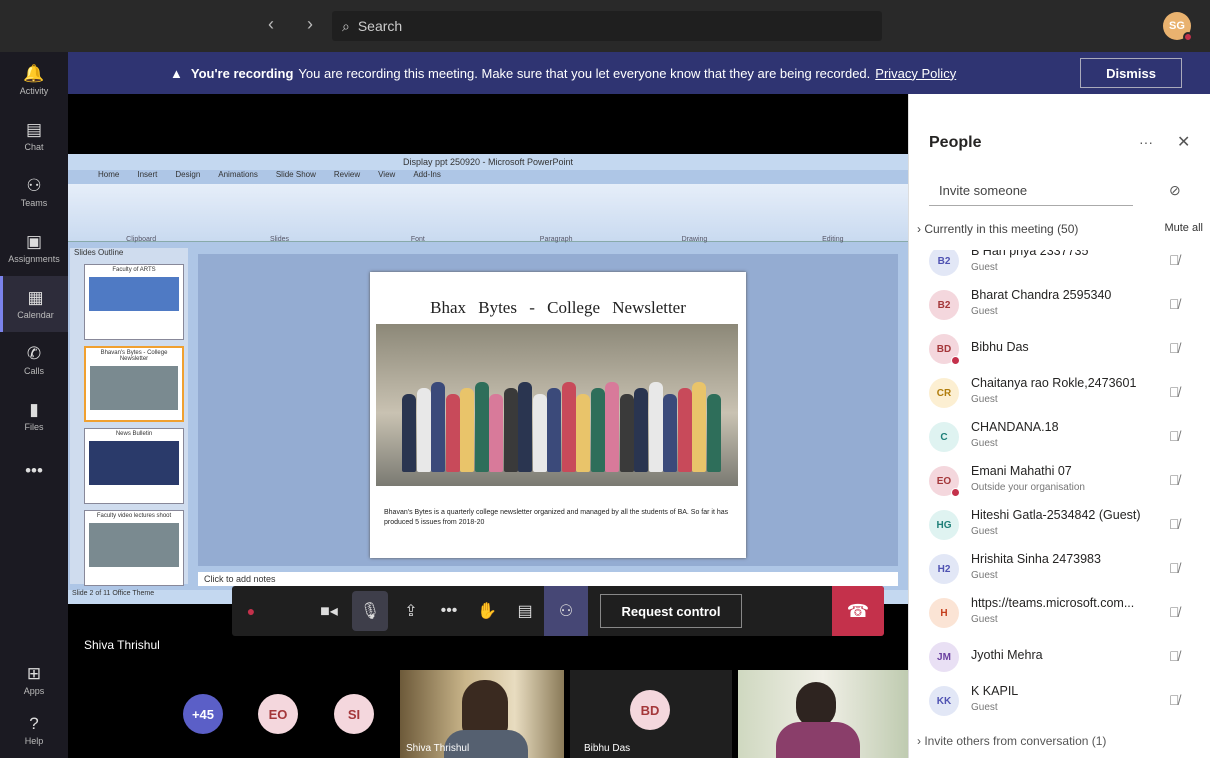 Image resolution: width=1210 pixels, height=758 pixels. I want to click on participant-row: KK K KAPIL Guest 🎙̸, so click(1059, 702).